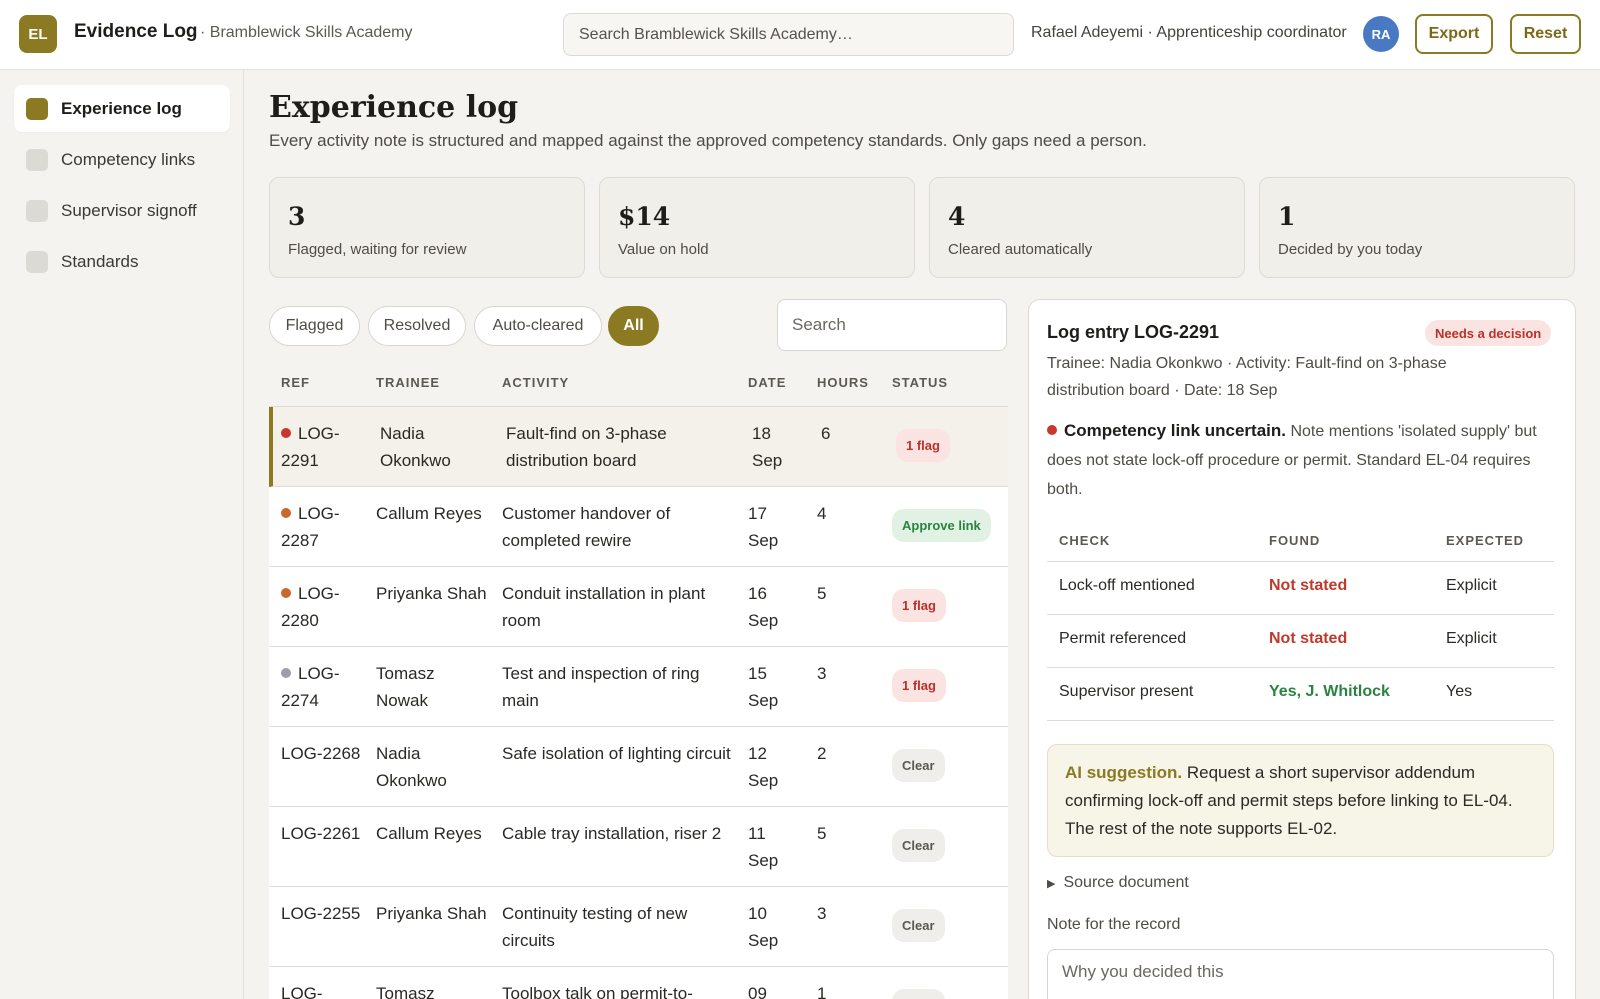  Describe the element at coordinates (1454, 34) in the screenshot. I see `export-button: Export` at that location.